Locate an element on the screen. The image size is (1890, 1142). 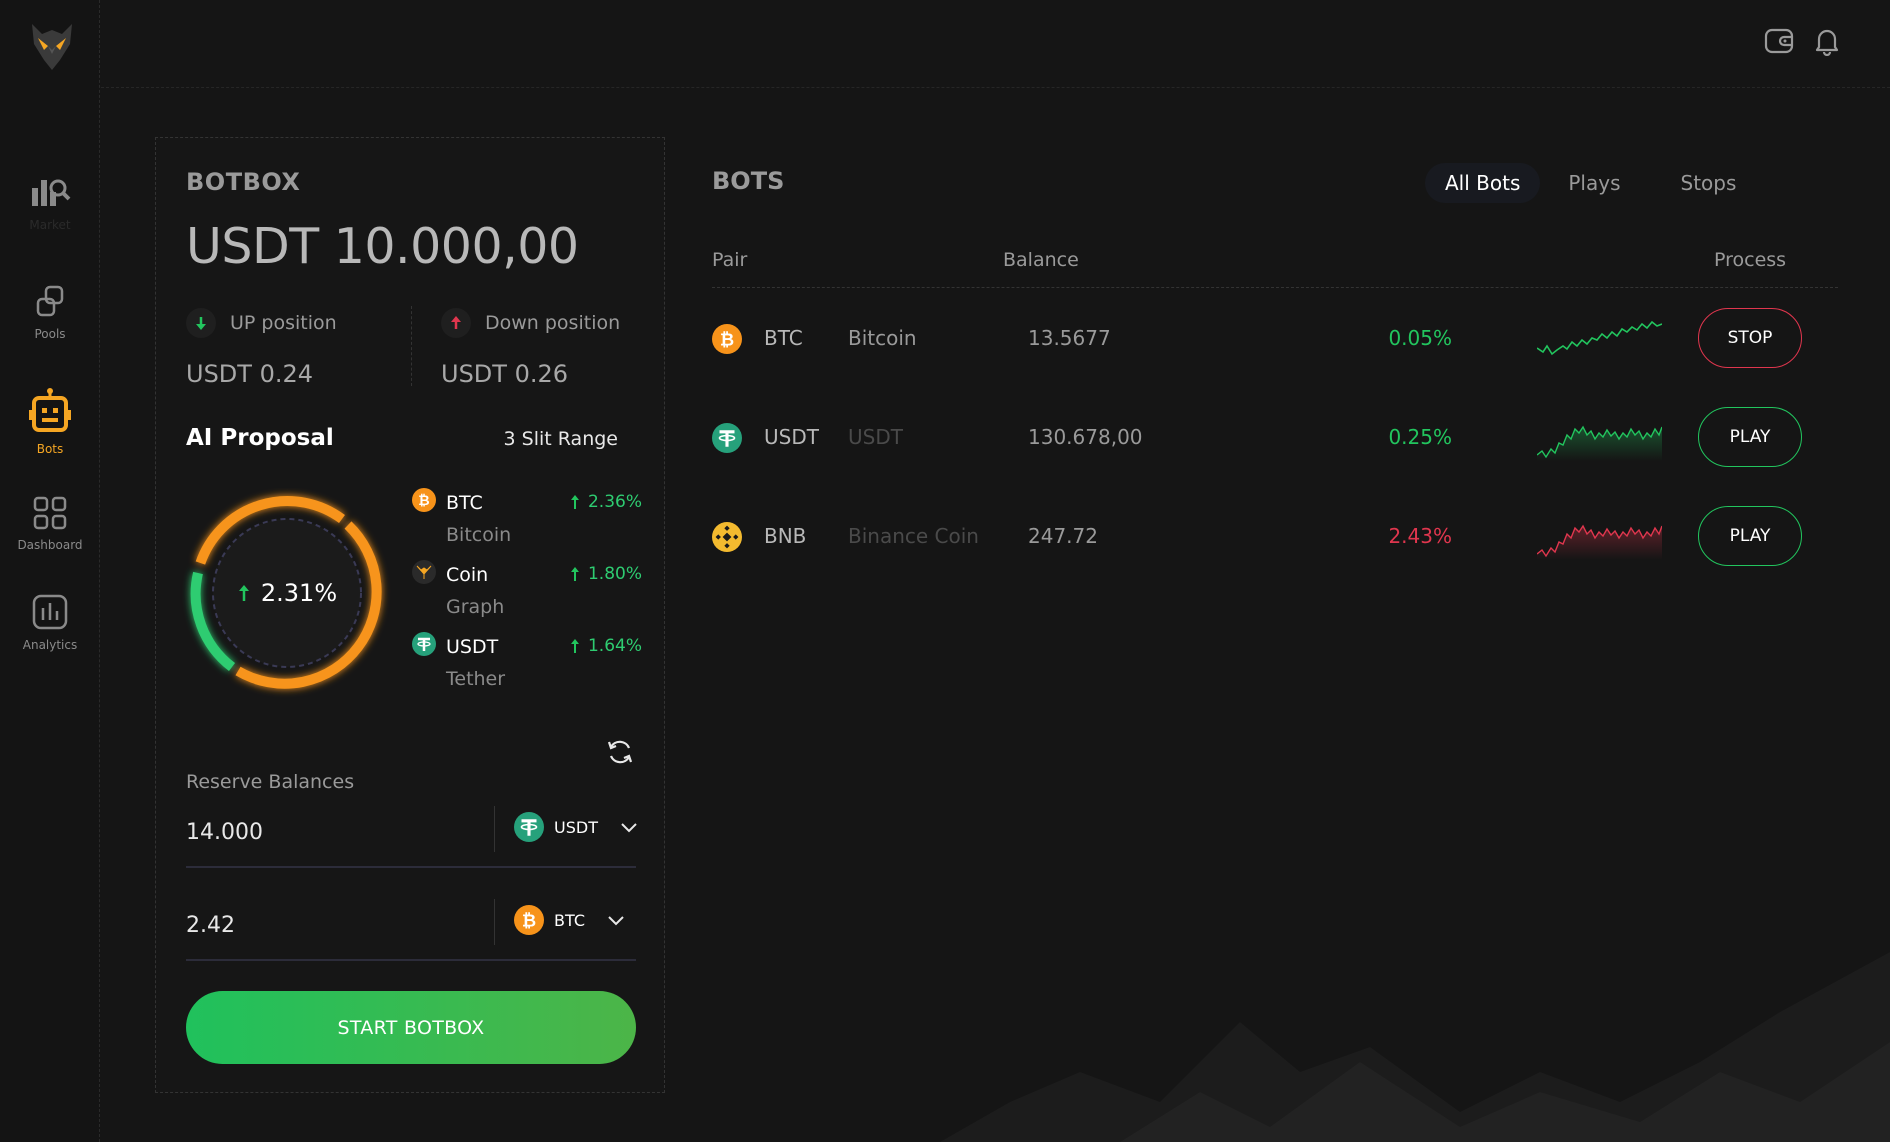
sidebar-item-market: Market is located at coordinates (50, 201).